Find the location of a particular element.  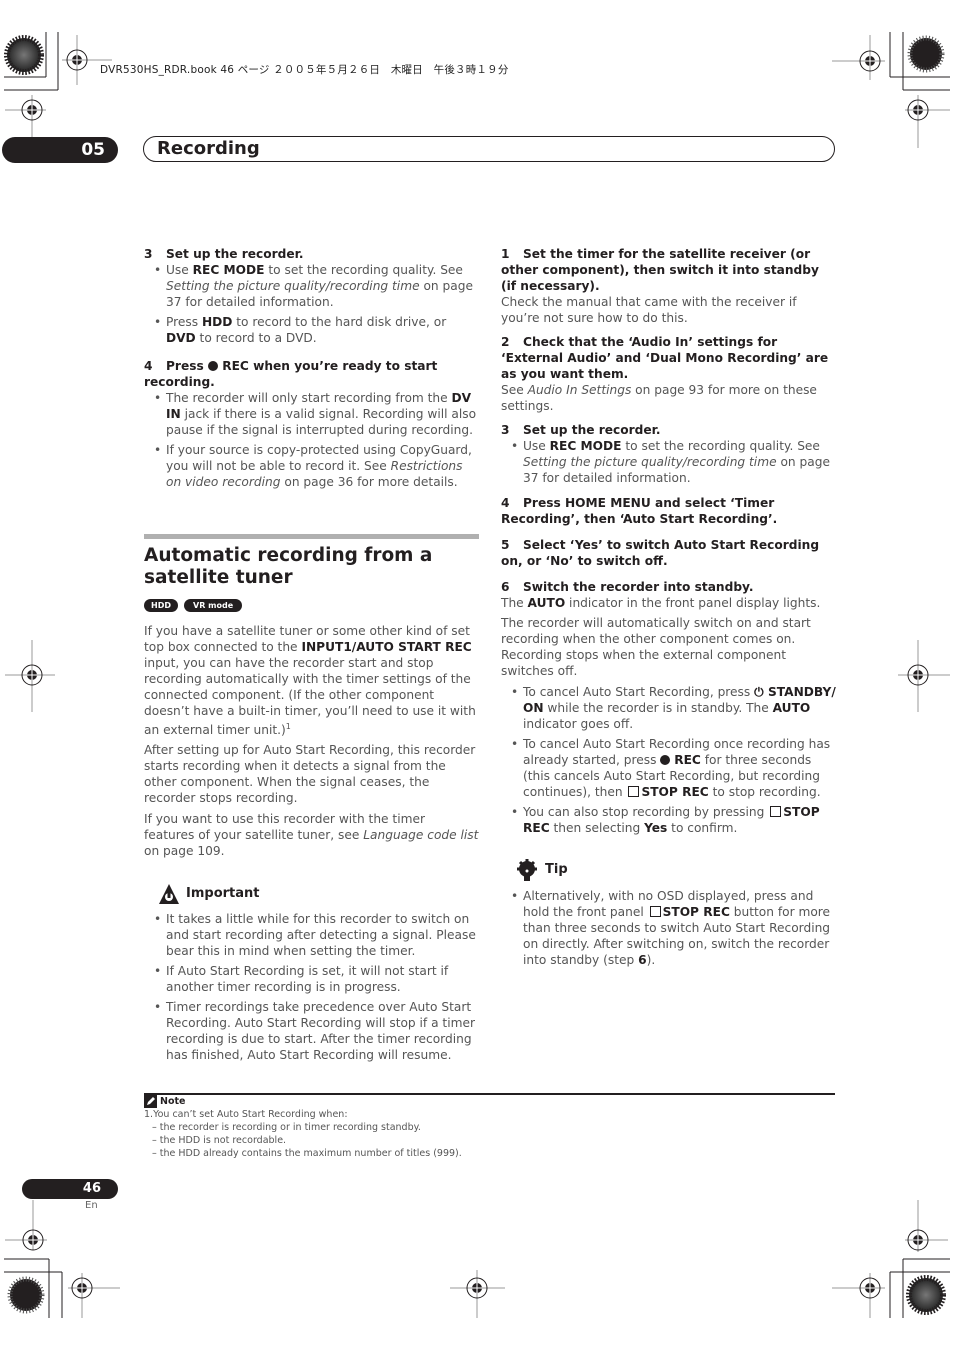

lightbulb-icon is located at coordinates (527, 870).